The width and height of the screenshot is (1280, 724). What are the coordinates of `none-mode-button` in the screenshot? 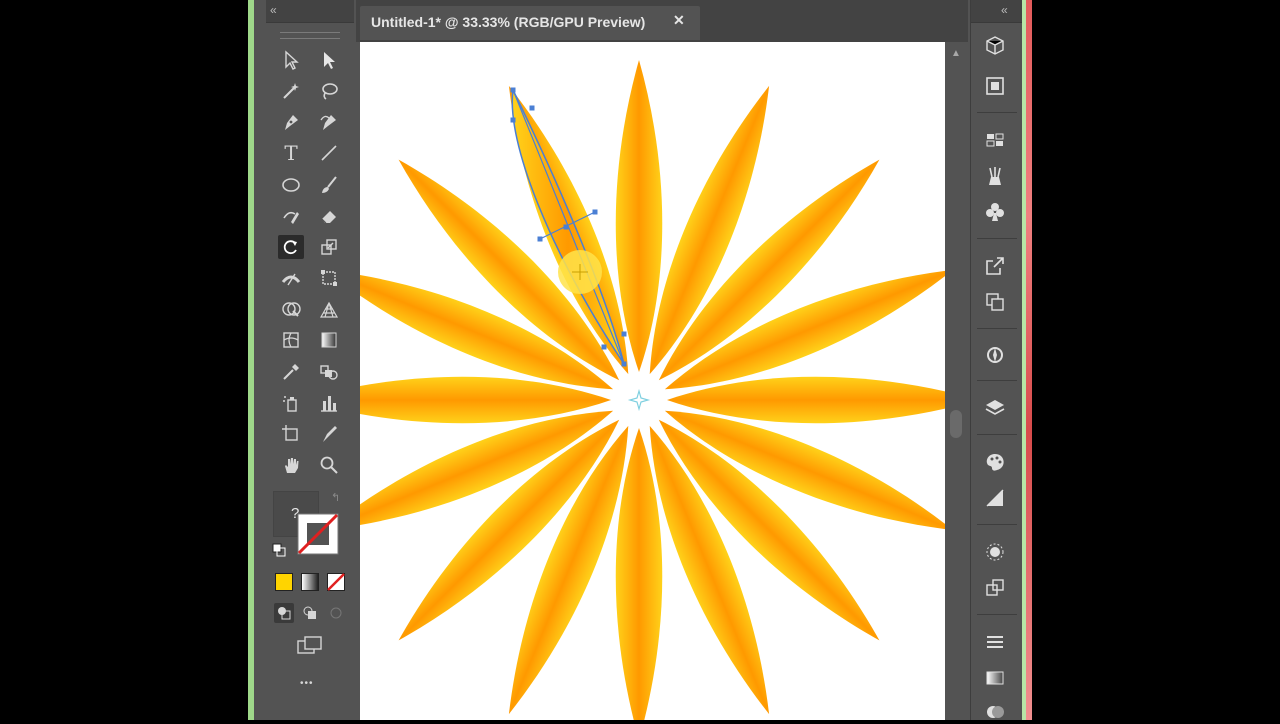 It's located at (336, 582).